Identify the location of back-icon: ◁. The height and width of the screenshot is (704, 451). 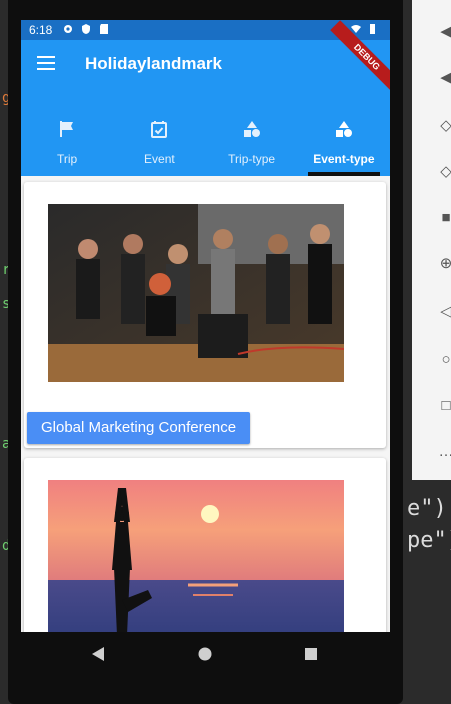
(444, 312).